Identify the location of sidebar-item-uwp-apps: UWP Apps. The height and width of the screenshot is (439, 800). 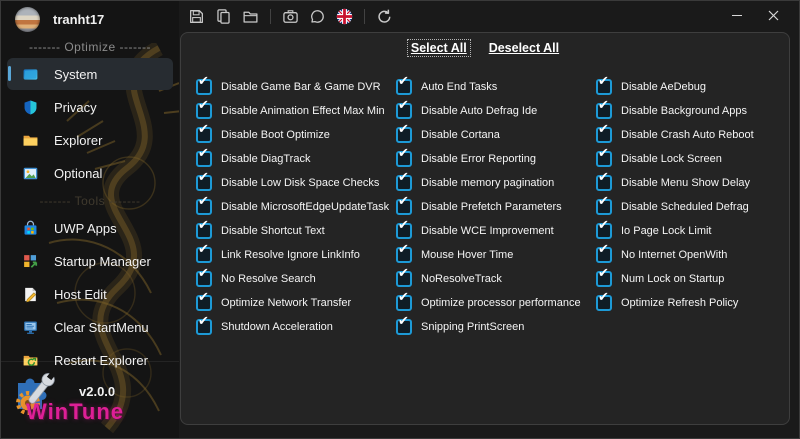
(90, 228).